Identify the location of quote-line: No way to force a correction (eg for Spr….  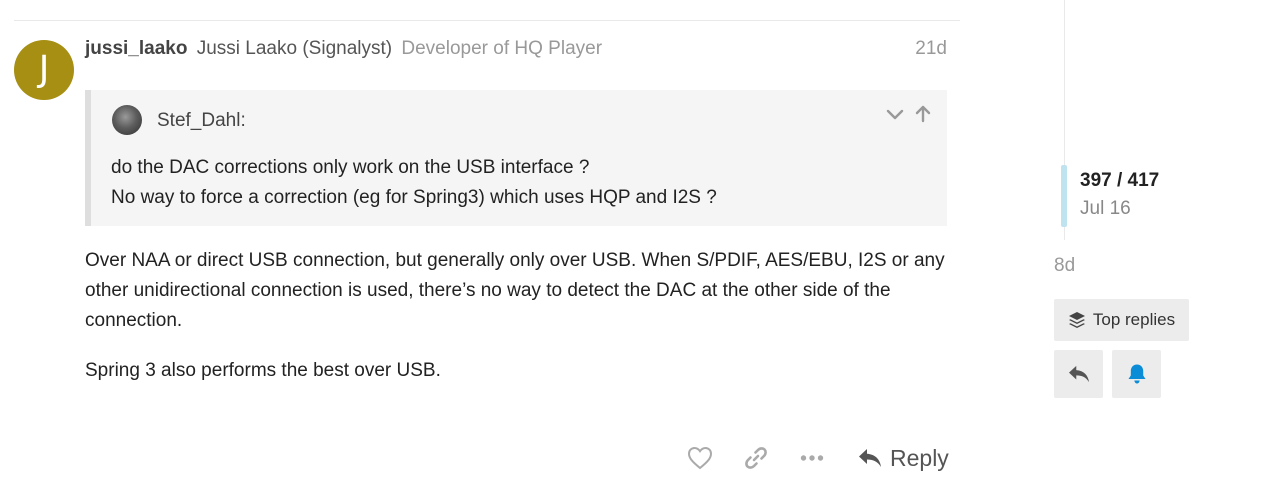
(414, 197).